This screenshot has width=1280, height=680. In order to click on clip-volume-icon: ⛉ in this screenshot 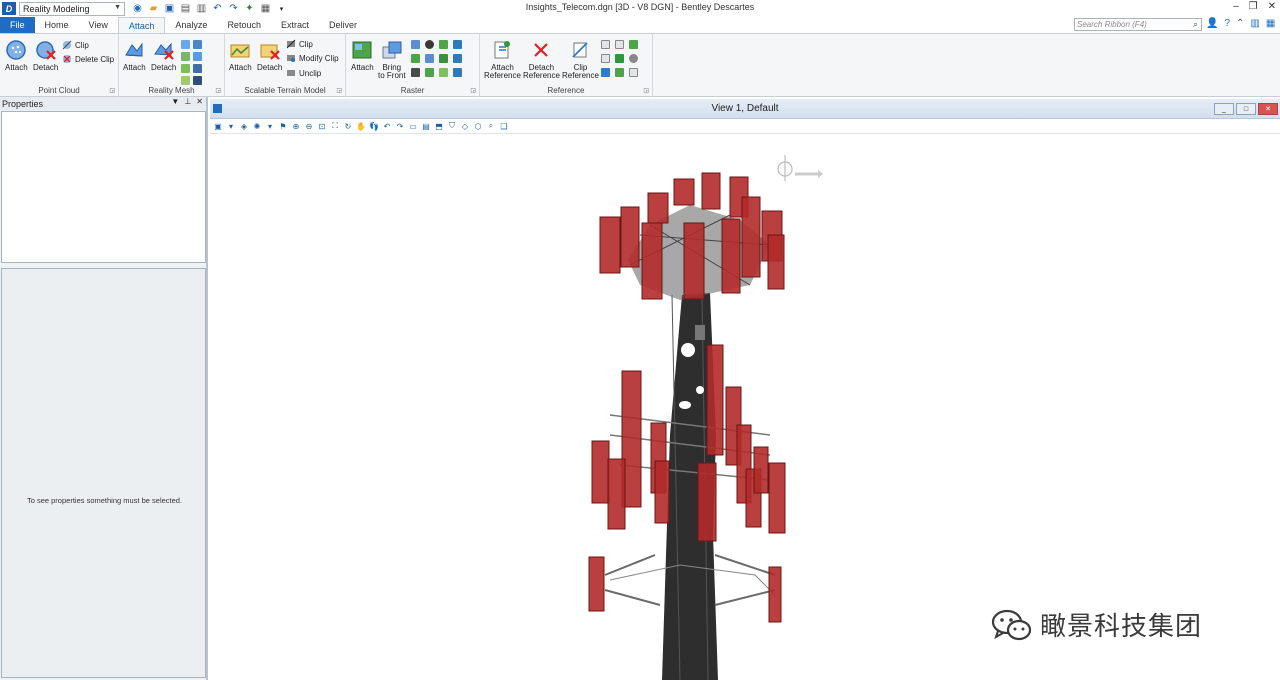, I will do `click(452, 126)`.